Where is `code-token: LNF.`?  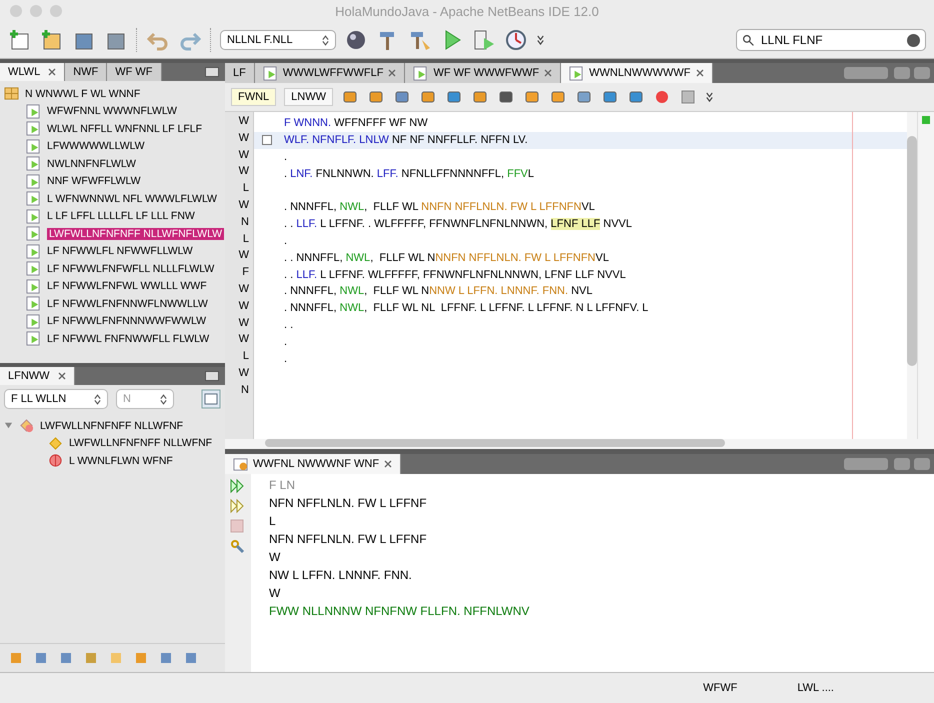
code-token: LNF. is located at coordinates (301, 174).